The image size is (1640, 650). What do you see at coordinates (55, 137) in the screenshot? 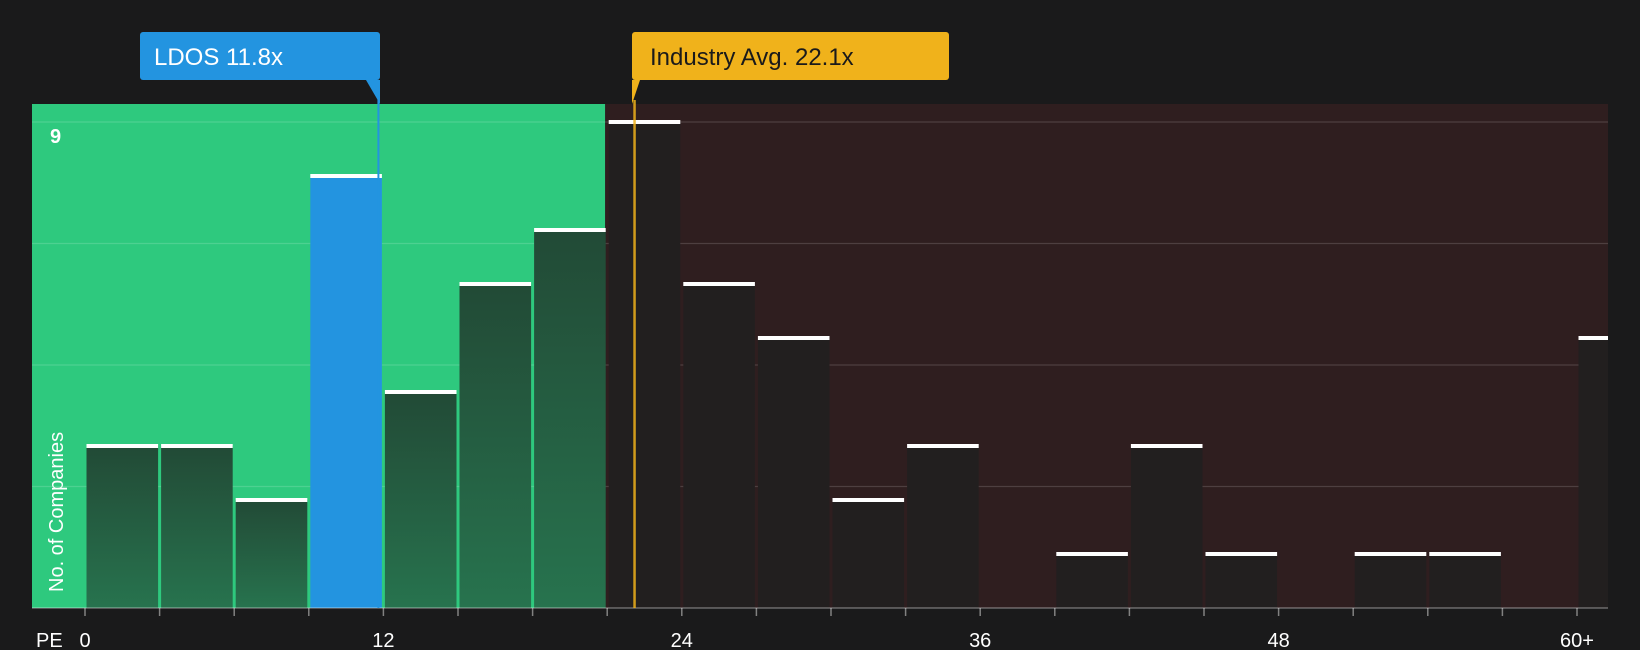
I see `y-max-label: 9` at bounding box center [55, 137].